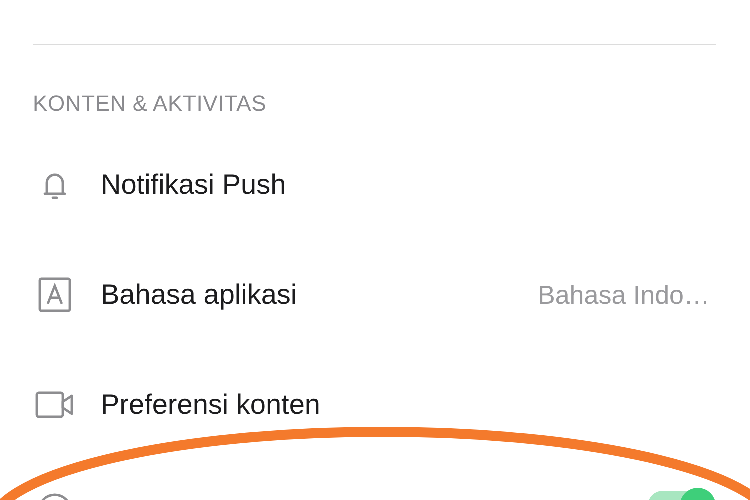 The height and width of the screenshot is (500, 750). I want to click on setting-label: Notifikasi Push, so click(193, 185).